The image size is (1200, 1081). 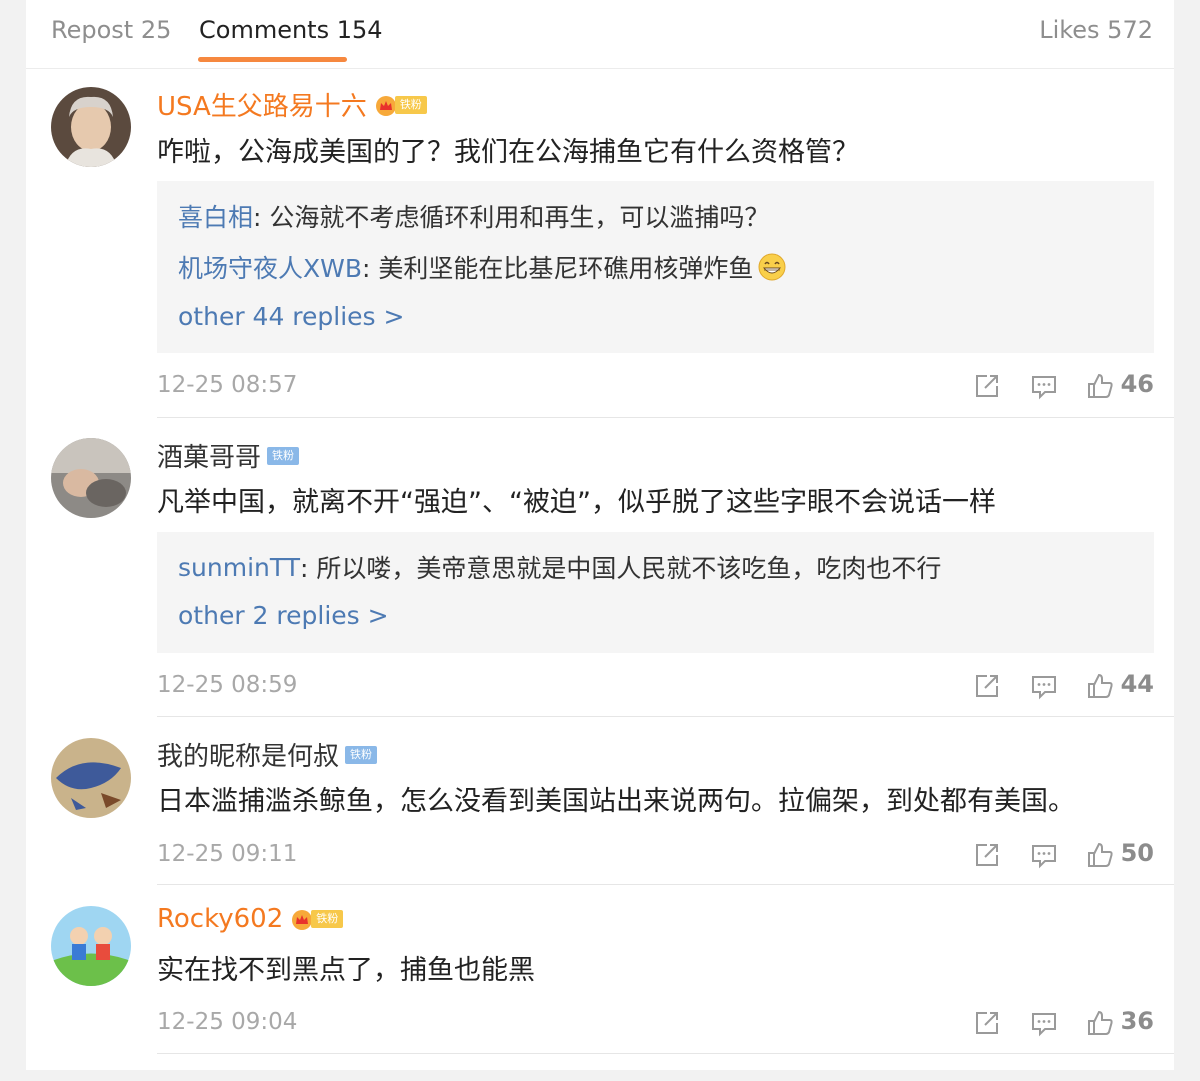 I want to click on reply-item: 喜白相 : 公海就不考虑循环利用和再生，可以滥捕吗？, so click(x=473, y=216).